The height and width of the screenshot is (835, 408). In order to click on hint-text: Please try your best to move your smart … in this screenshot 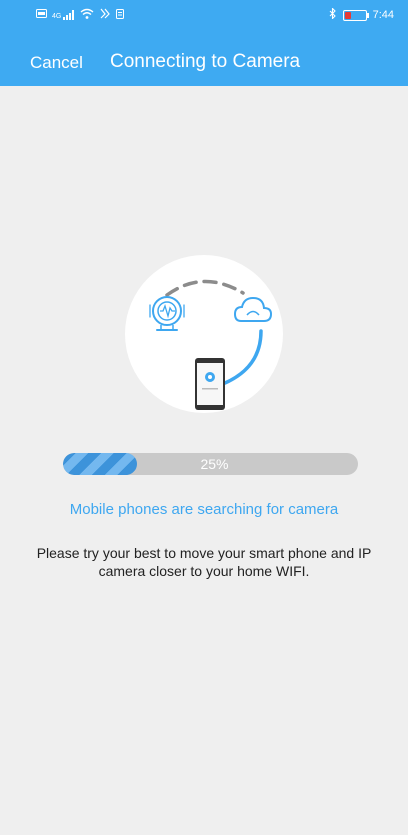, I will do `click(204, 562)`.